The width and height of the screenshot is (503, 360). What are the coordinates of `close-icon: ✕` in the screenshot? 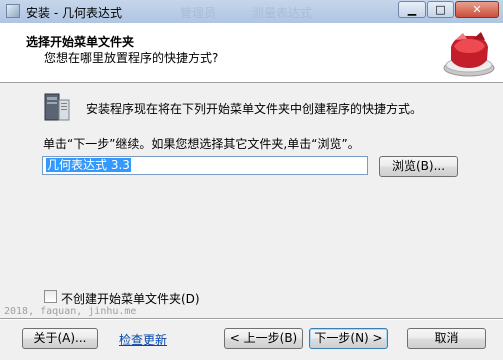 It's located at (477, 9).